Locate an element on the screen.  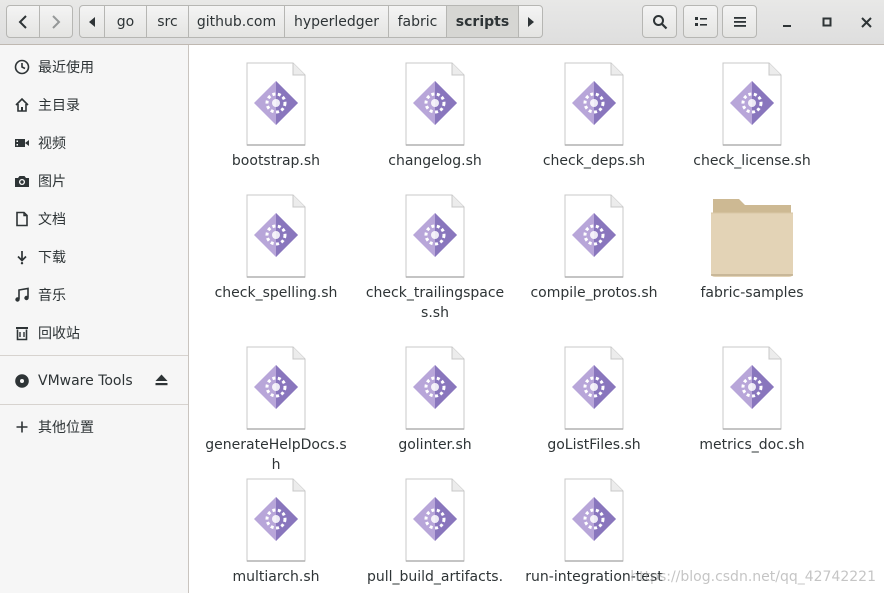
sidebar-item-label: 音乐 is located at coordinates (52, 296).